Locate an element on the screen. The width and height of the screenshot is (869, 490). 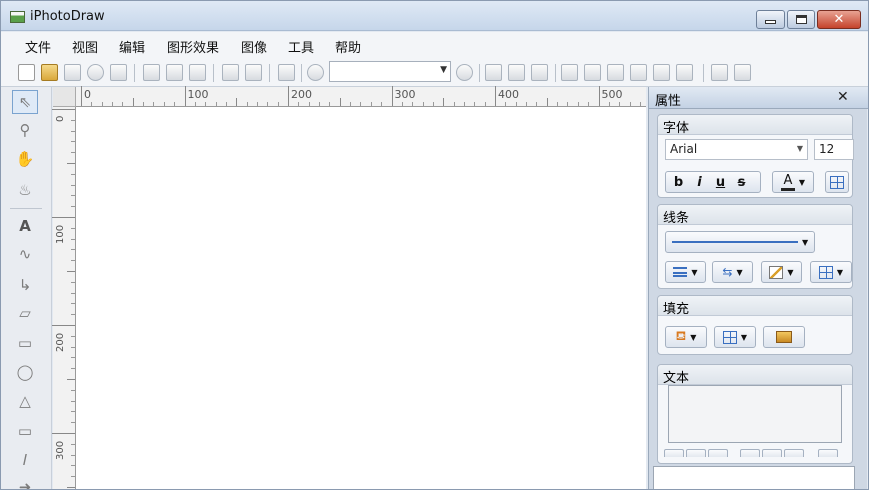
fill-color-button: ⛾ ▼ is located at coordinates (686, 337).